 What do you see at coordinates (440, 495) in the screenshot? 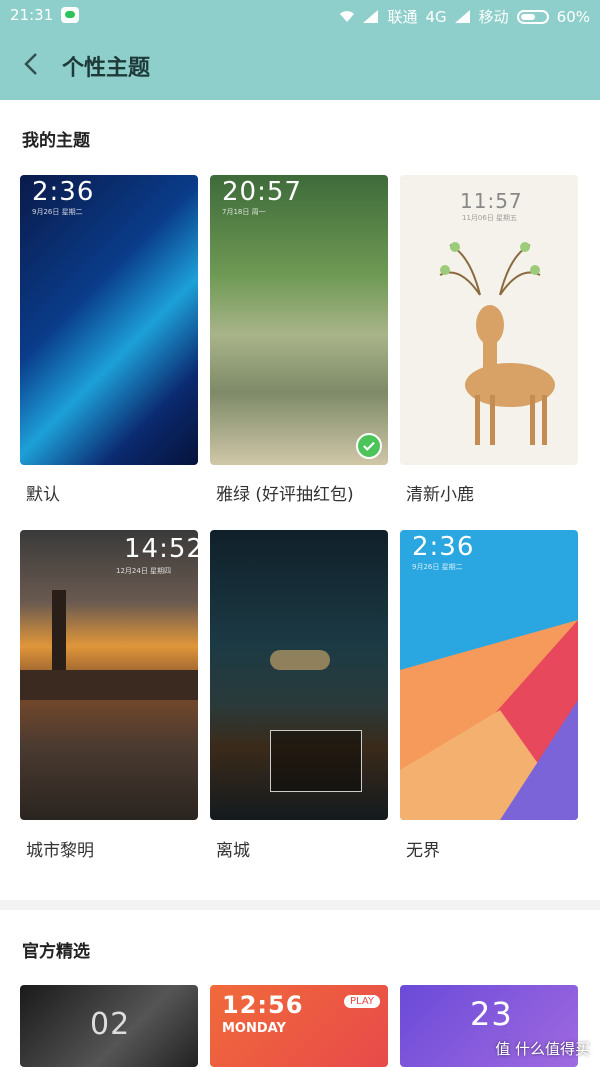
I see `theme-label: 清新小鹿` at bounding box center [440, 495].